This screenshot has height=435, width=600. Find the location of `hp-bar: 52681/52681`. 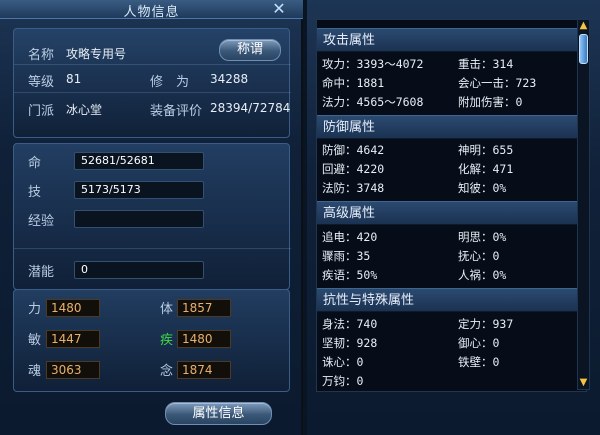

hp-bar: 52681/52681 is located at coordinates (139, 161).